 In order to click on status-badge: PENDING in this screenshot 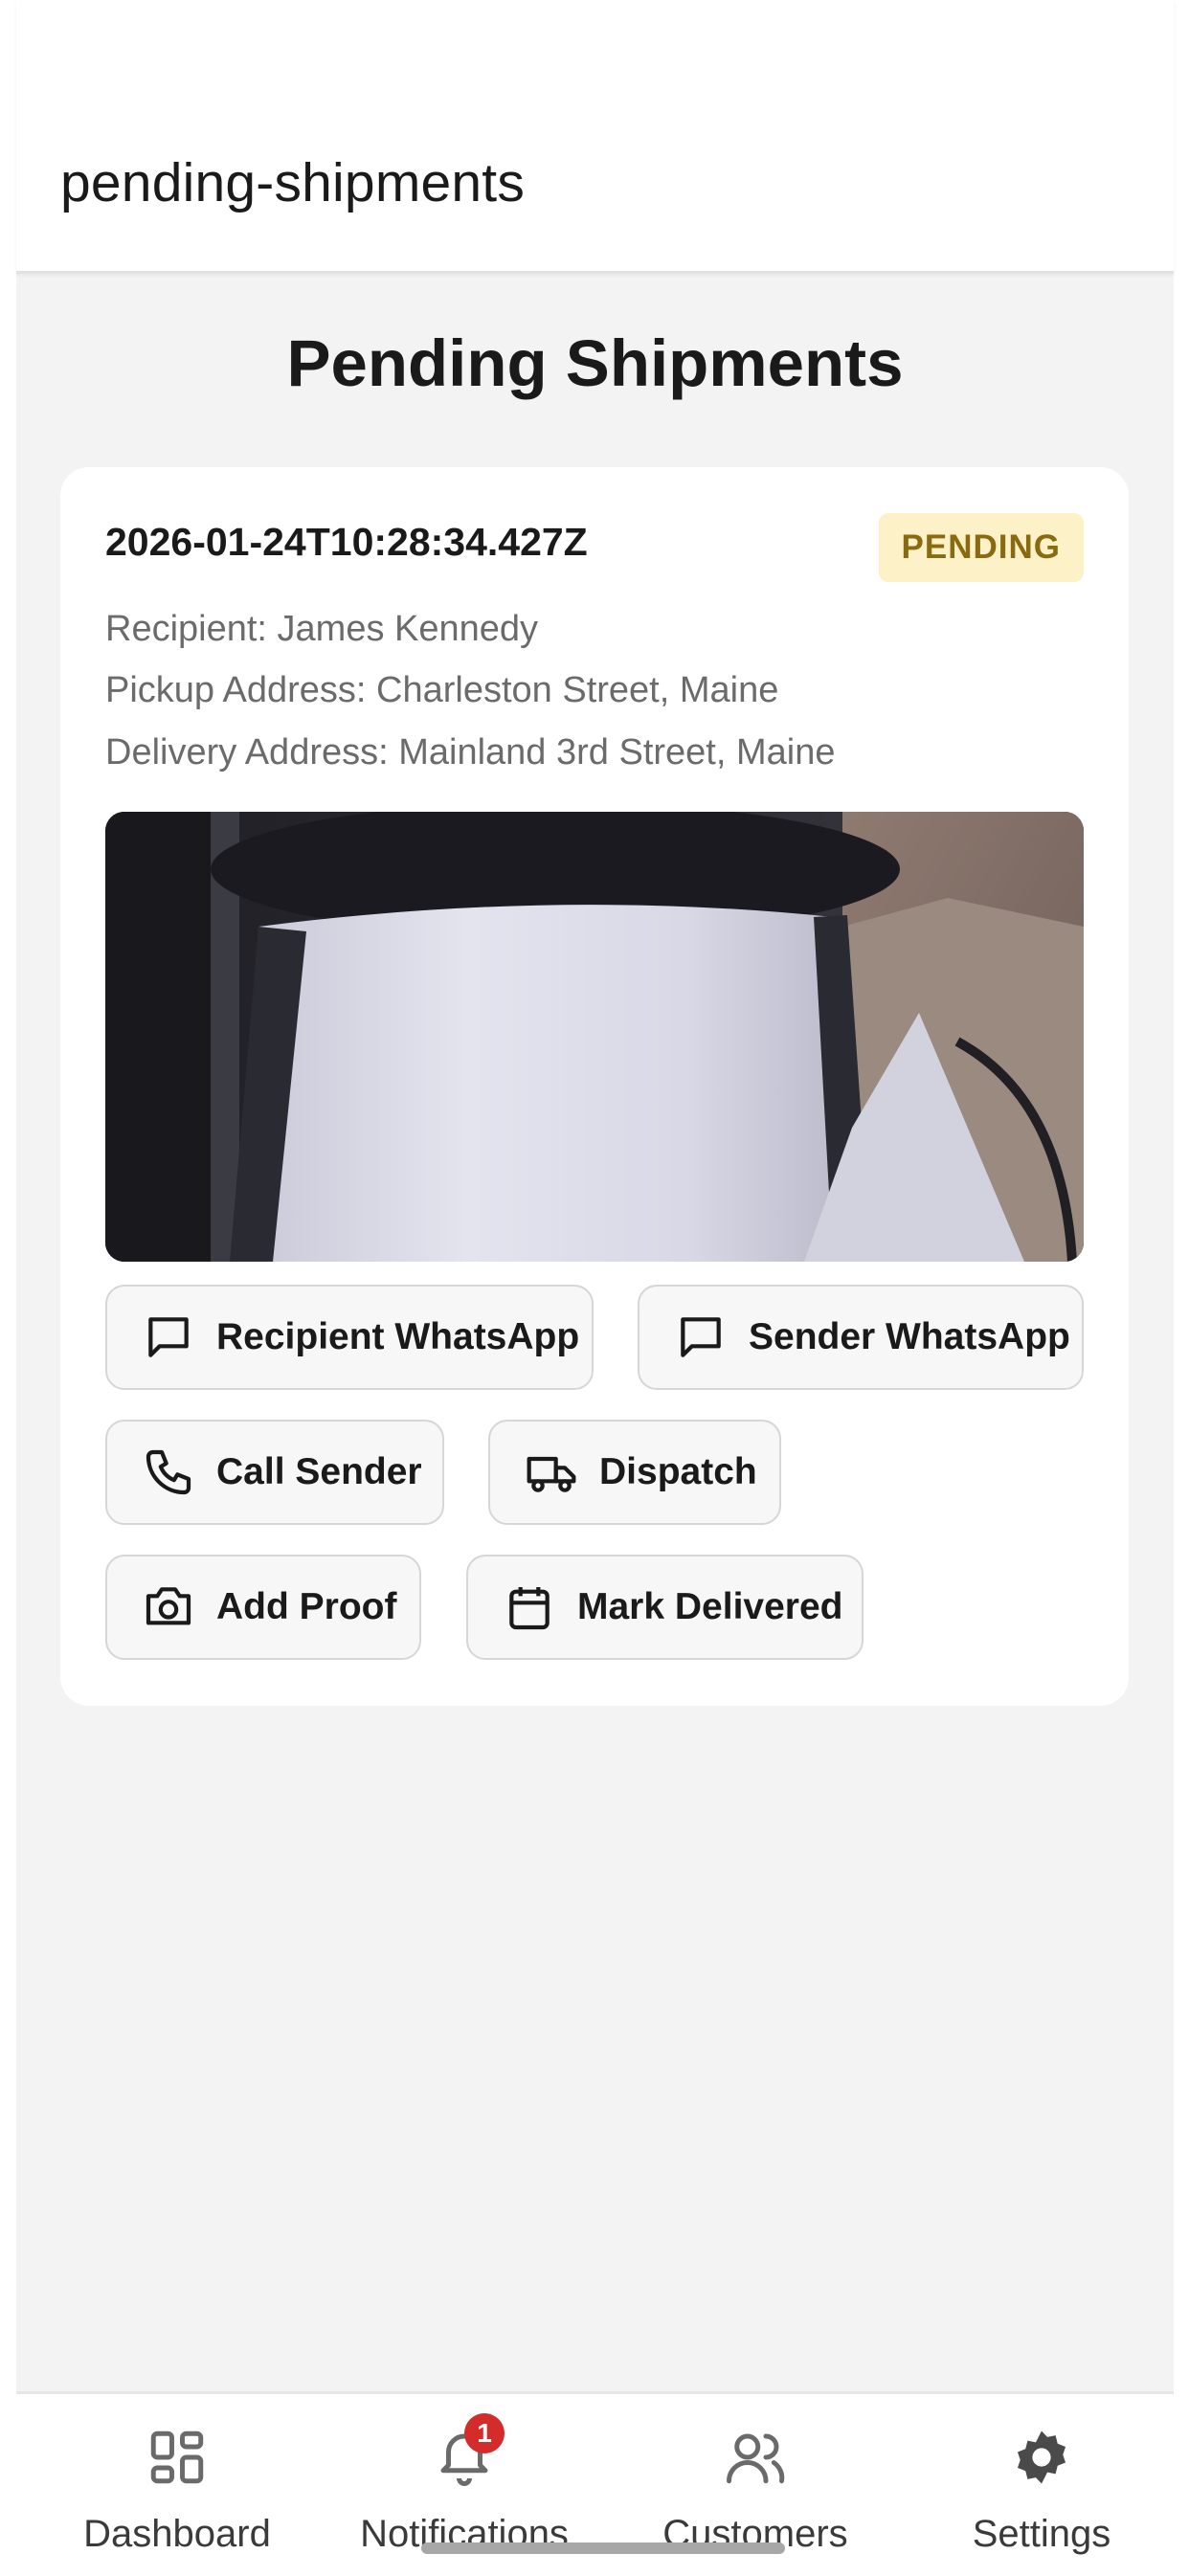, I will do `click(981, 548)`.